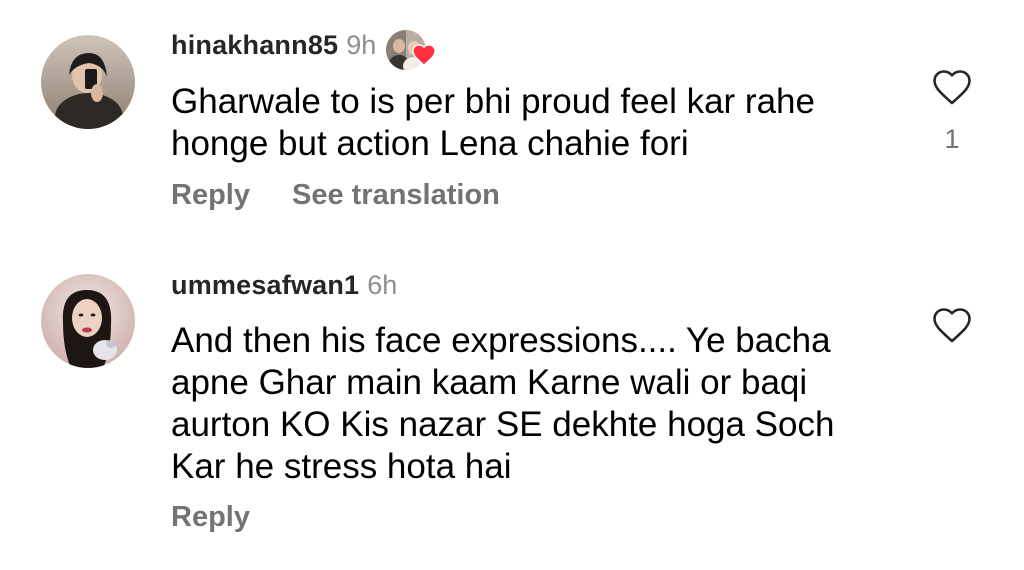  I want to click on timestamp: 6h, so click(382, 285).